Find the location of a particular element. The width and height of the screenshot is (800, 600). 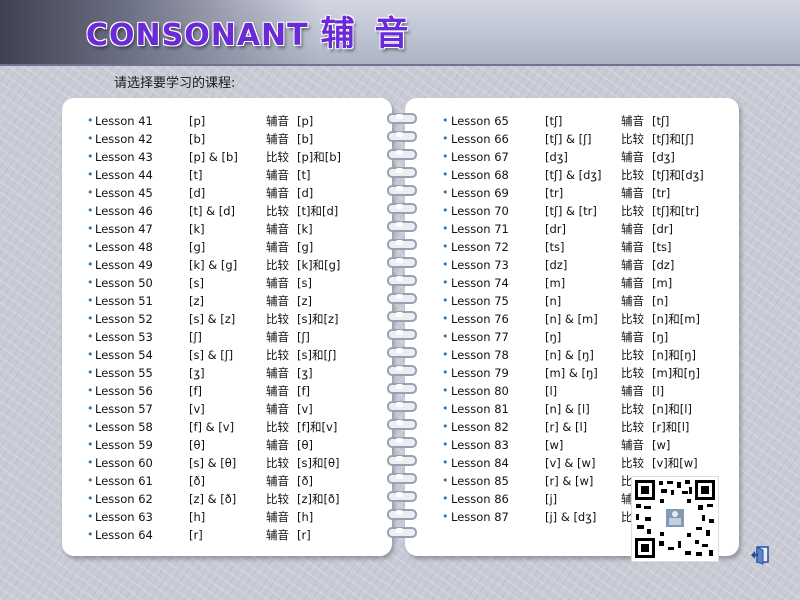

lesson-item: • Lesson 77 [ŋ] 辅音 [ŋ] is located at coordinates (572, 337).